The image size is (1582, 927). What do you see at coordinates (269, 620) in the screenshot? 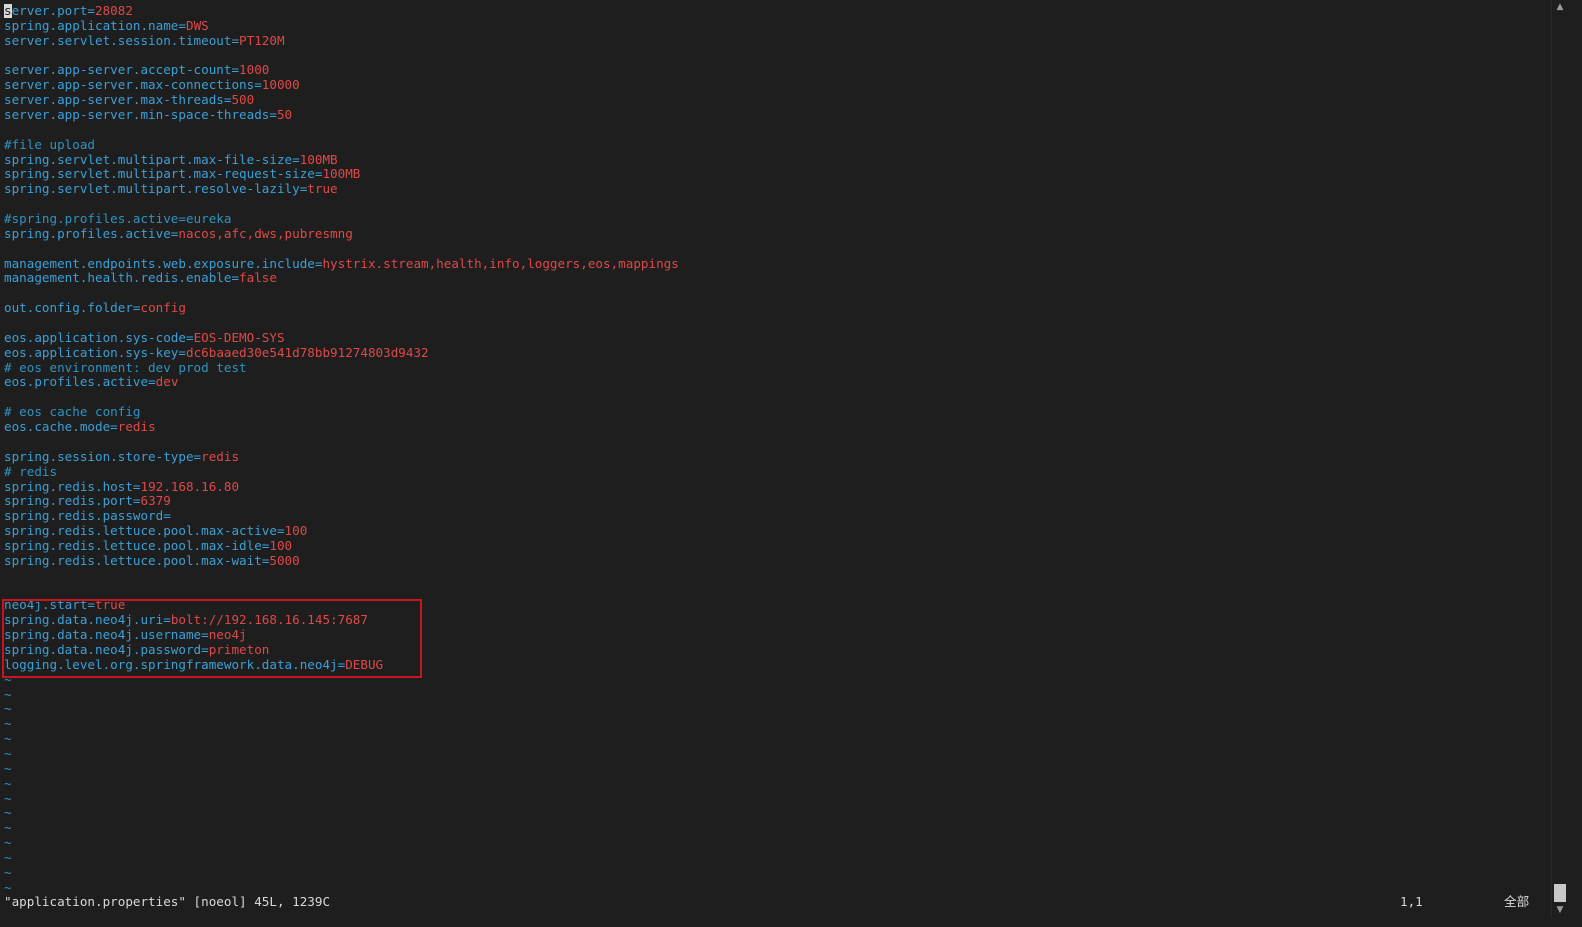
I see `property-value: bolt://192.168.16.145:7687` at bounding box center [269, 620].